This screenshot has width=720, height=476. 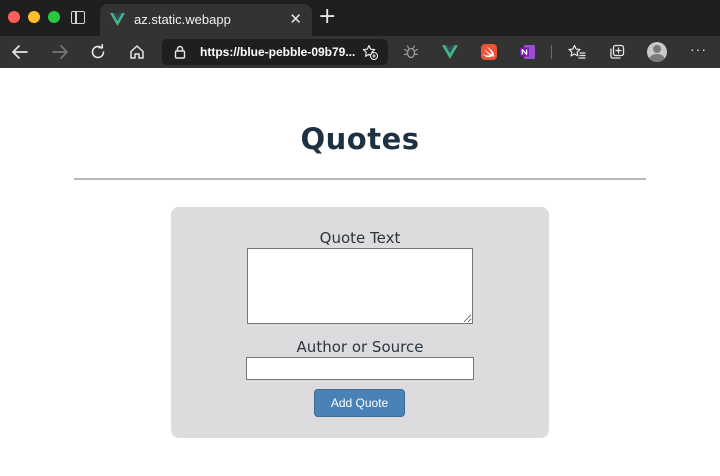 What do you see at coordinates (98, 52) in the screenshot?
I see `refresh-icon` at bounding box center [98, 52].